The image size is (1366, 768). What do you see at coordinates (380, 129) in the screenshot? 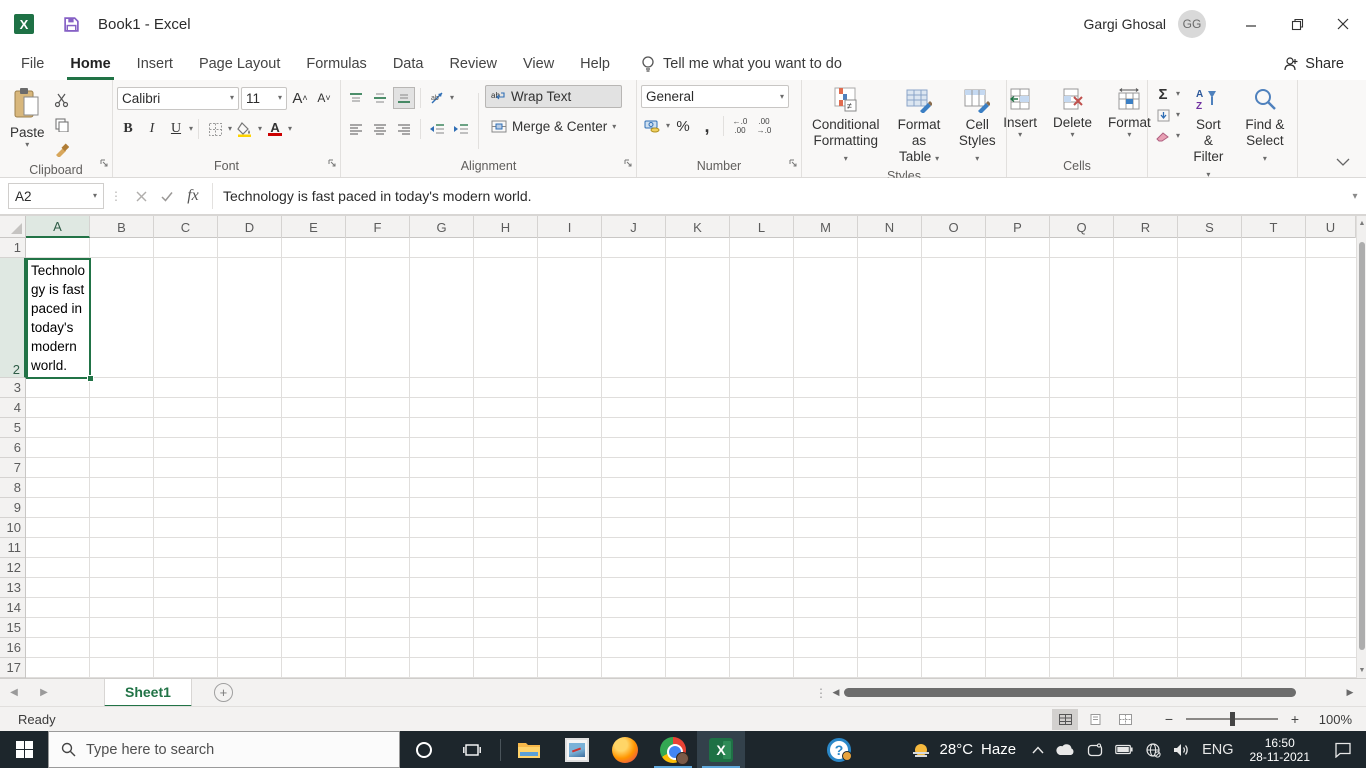
I see `align-center-button` at bounding box center [380, 129].